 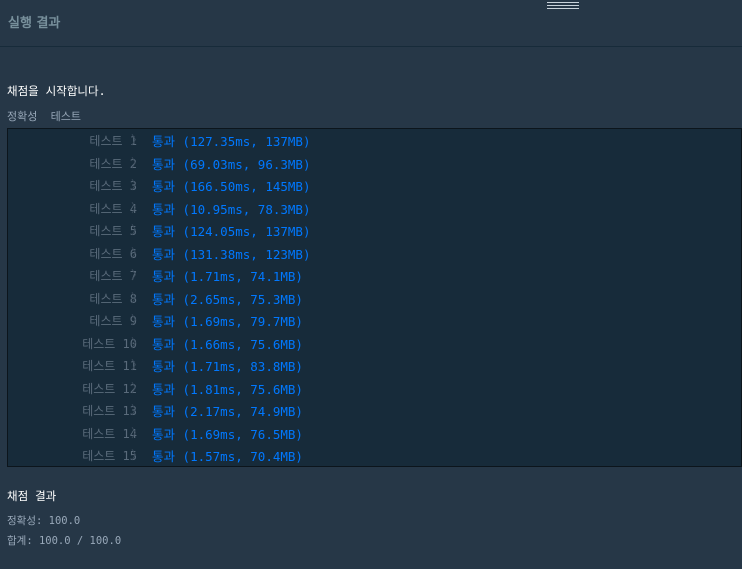 I want to click on test-detail: (2.17ms, 74.9MB), so click(x=242, y=411).